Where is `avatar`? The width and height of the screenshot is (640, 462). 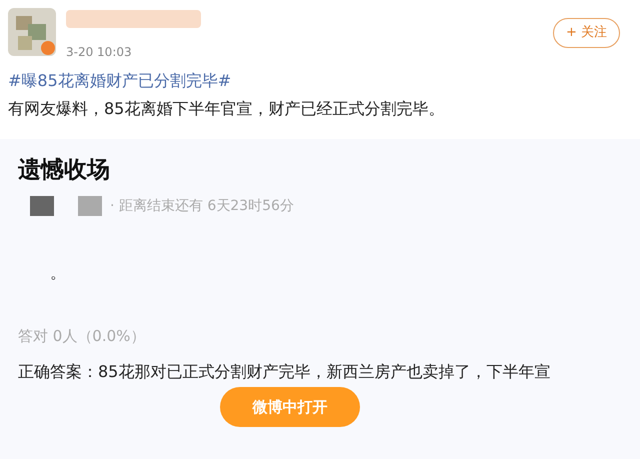 avatar is located at coordinates (32, 32).